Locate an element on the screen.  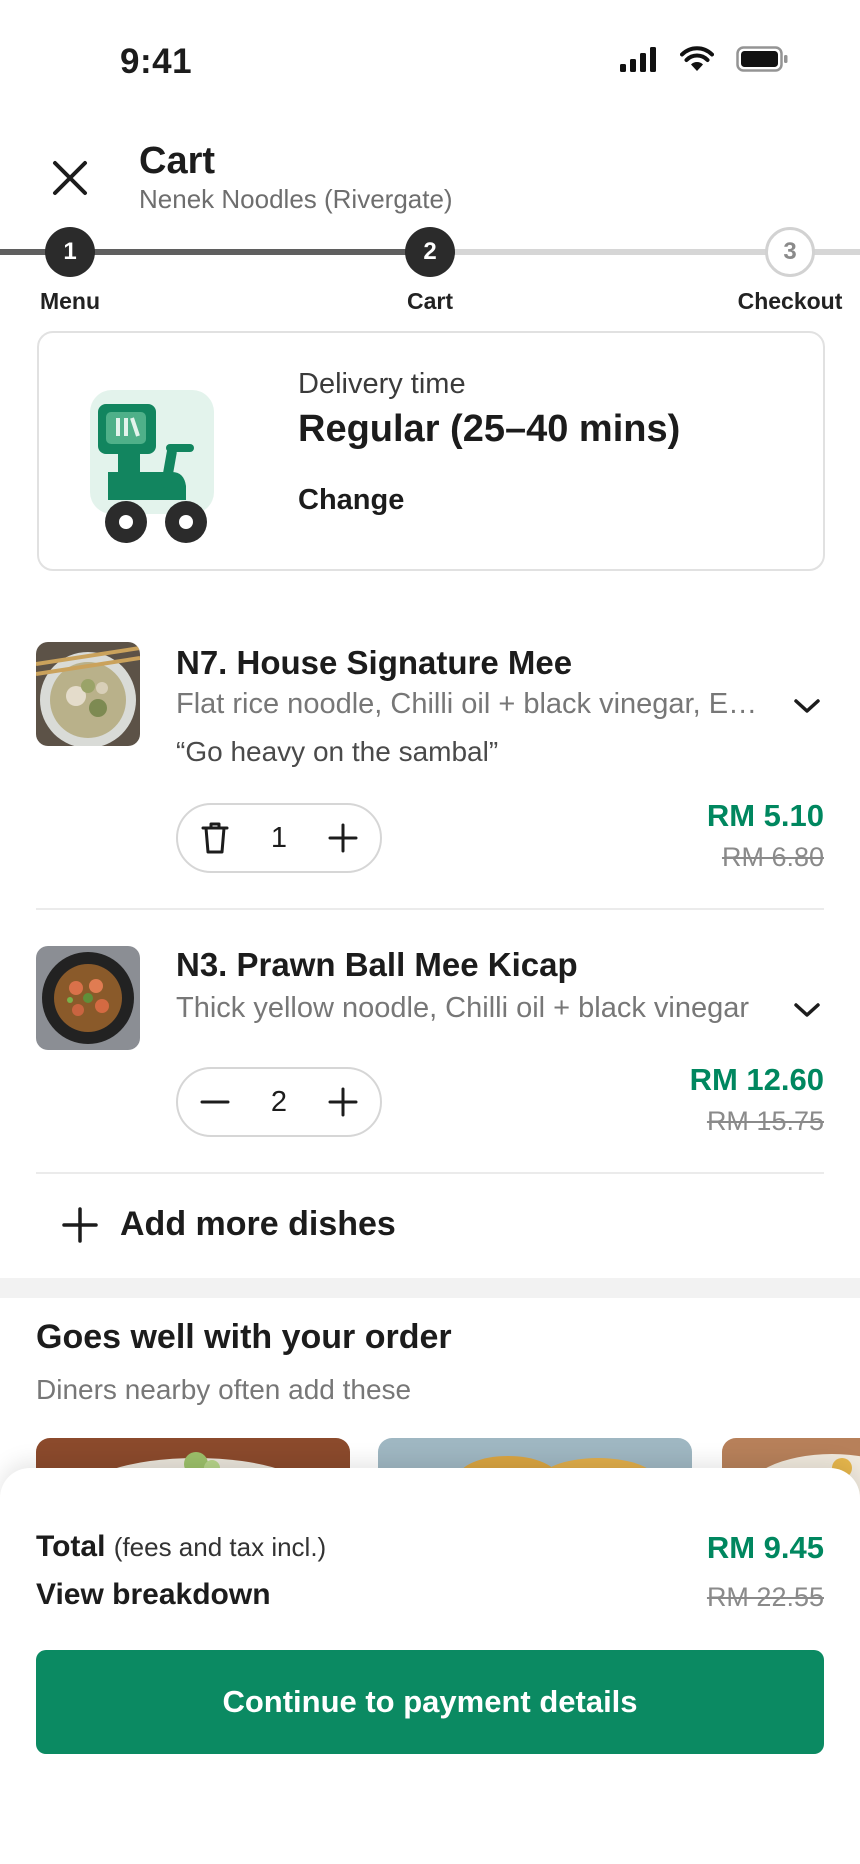
item-name: N7. House Signature Mee is located at coordinates (374, 662).